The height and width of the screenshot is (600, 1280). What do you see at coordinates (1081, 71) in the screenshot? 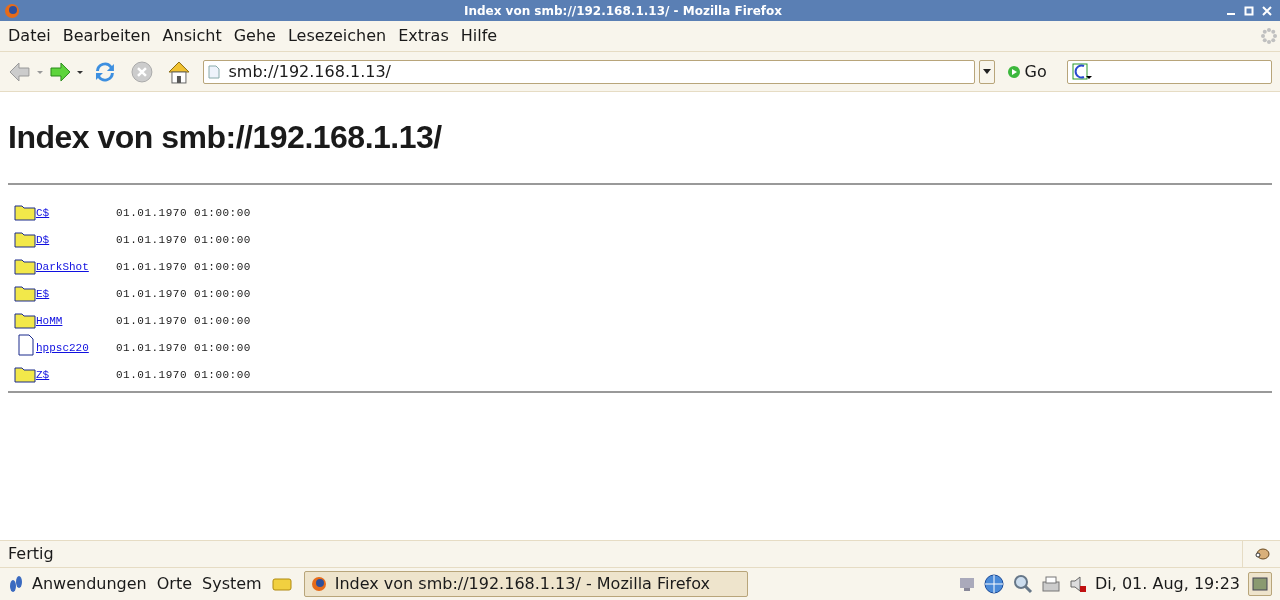
I see `search-engine-icon` at bounding box center [1081, 71].